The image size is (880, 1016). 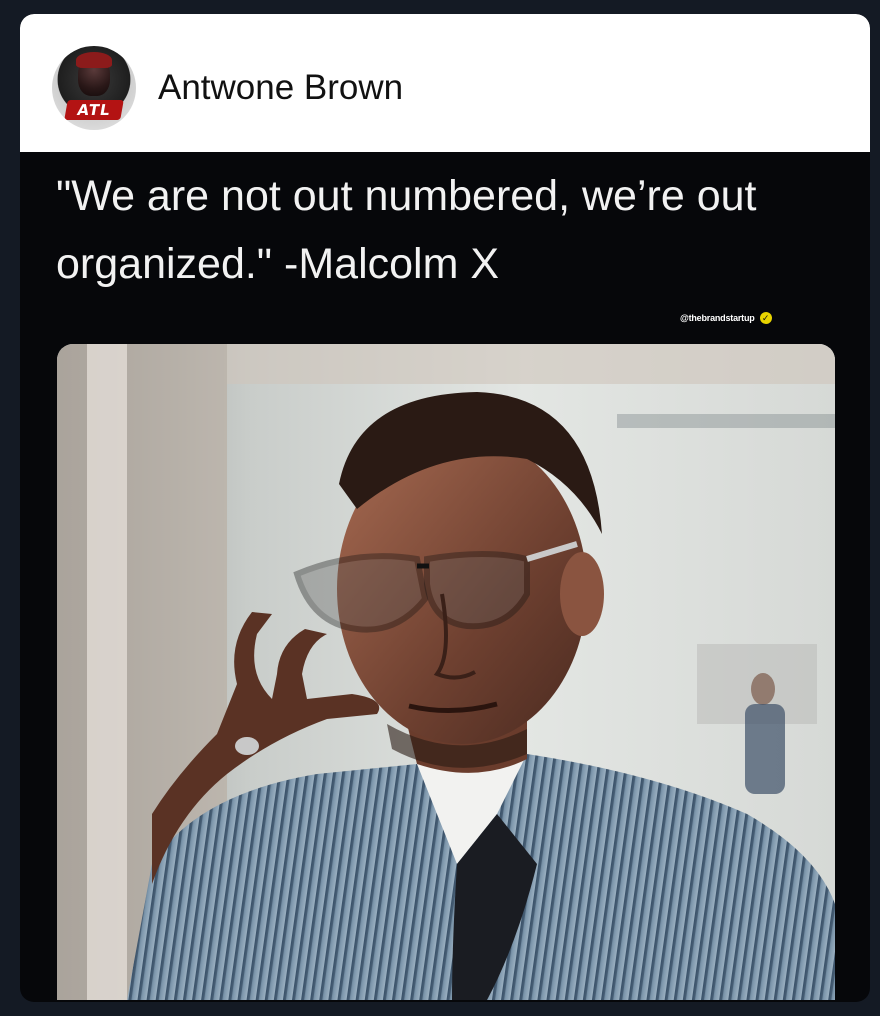 I want to click on avatar-badge: ATL, so click(x=94, y=110).